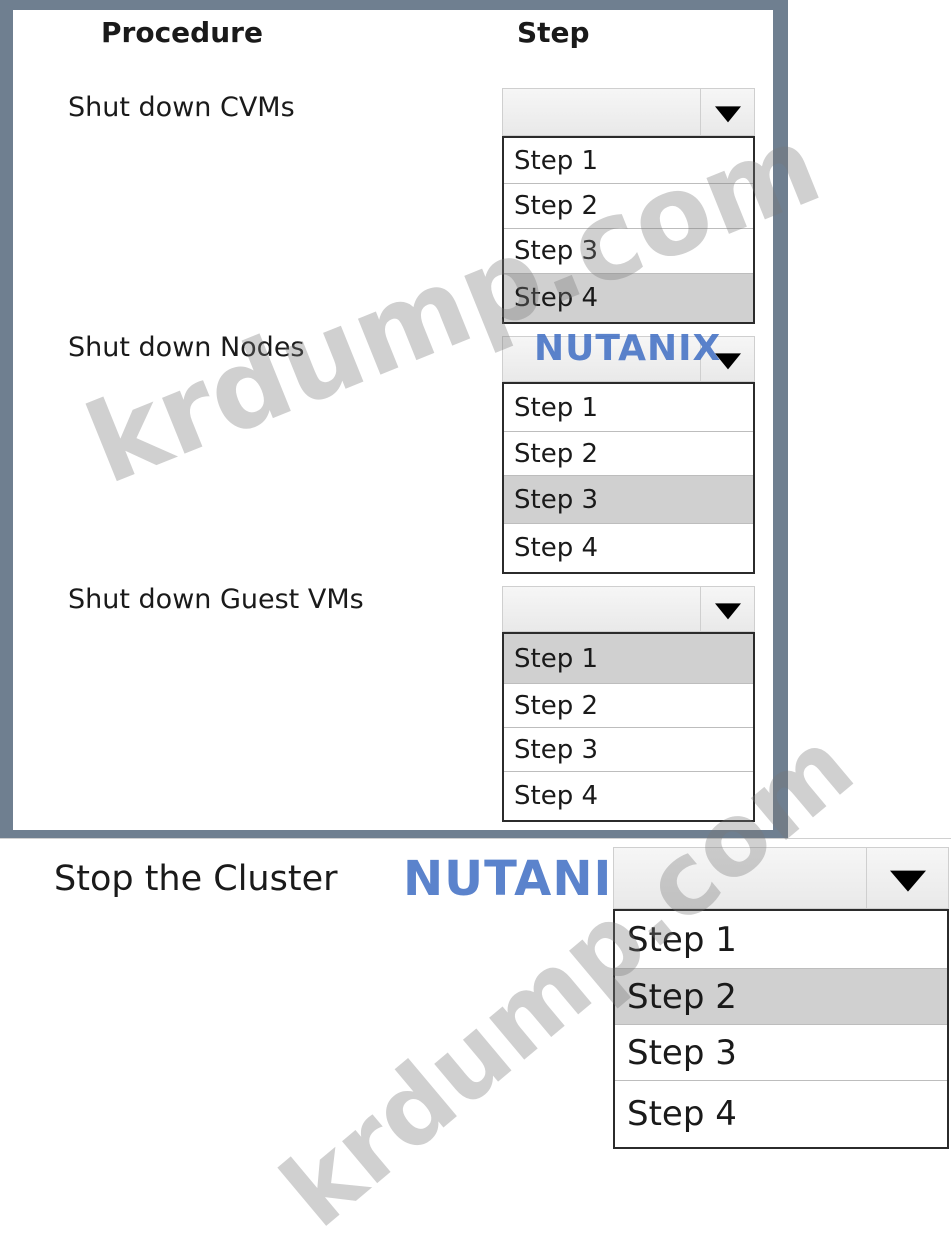 The width and height of the screenshot is (951, 1250). Describe the element at coordinates (186, 347) in the screenshot. I see `procedure-label-shut-down-nodes: Shut down Nodes` at that location.